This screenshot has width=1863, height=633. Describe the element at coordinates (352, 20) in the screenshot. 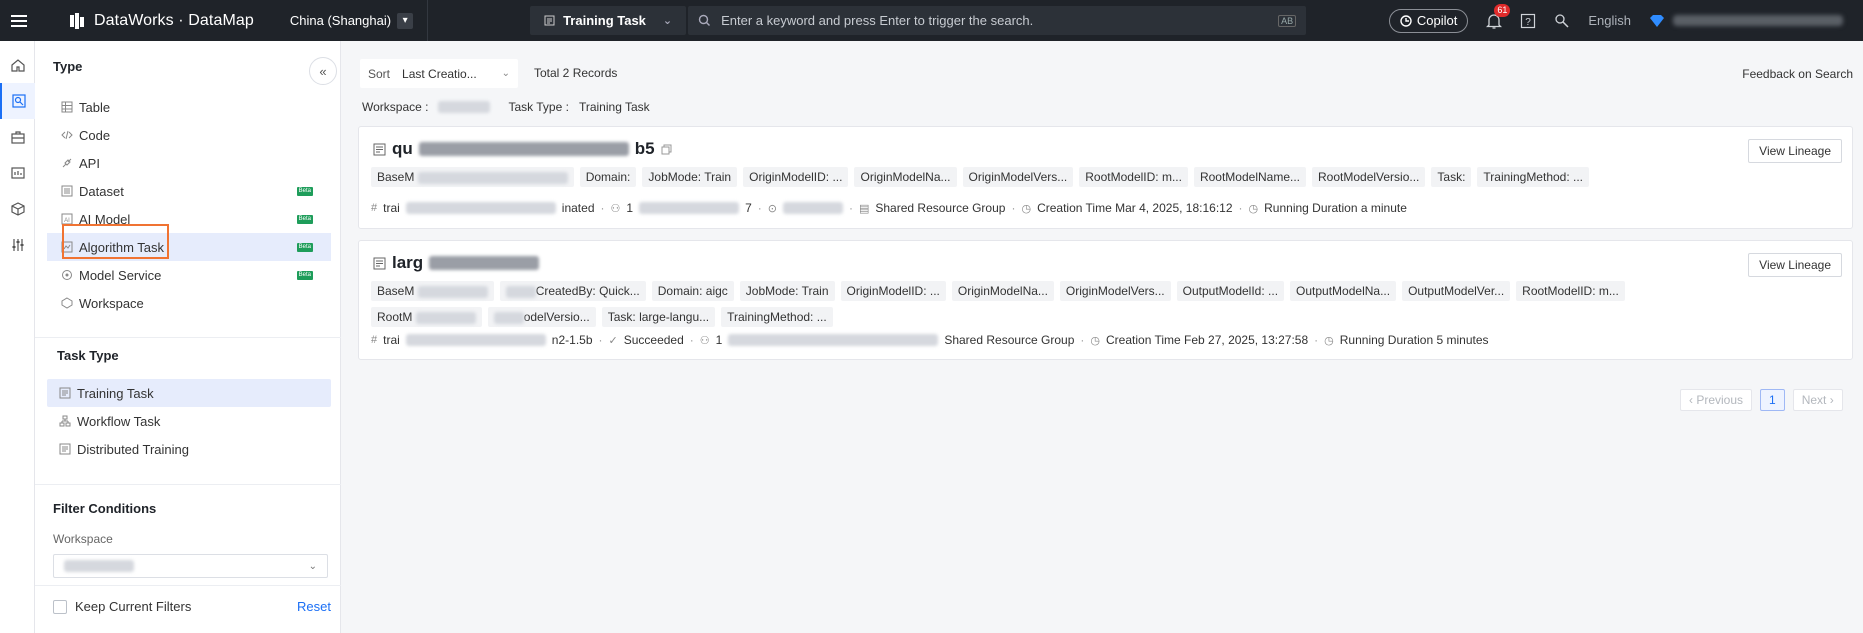

I see `region-selector: China (Shanghai) ▾` at that location.